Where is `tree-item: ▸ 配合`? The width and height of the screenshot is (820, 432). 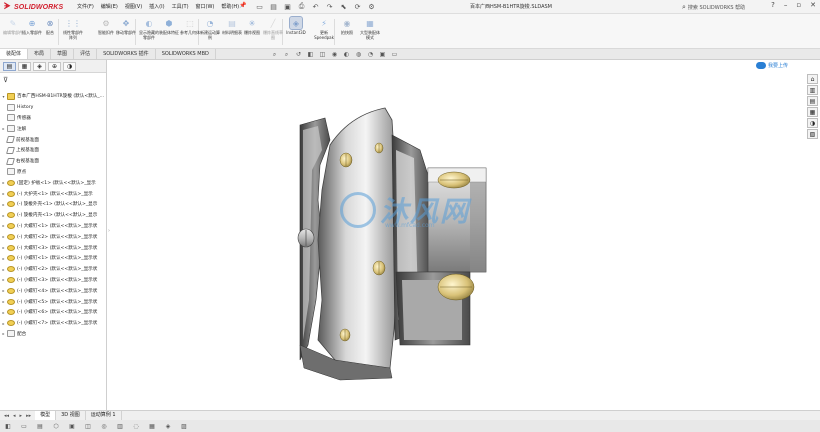
tree-item: ▸ 配合 is located at coordinates (53, 334).